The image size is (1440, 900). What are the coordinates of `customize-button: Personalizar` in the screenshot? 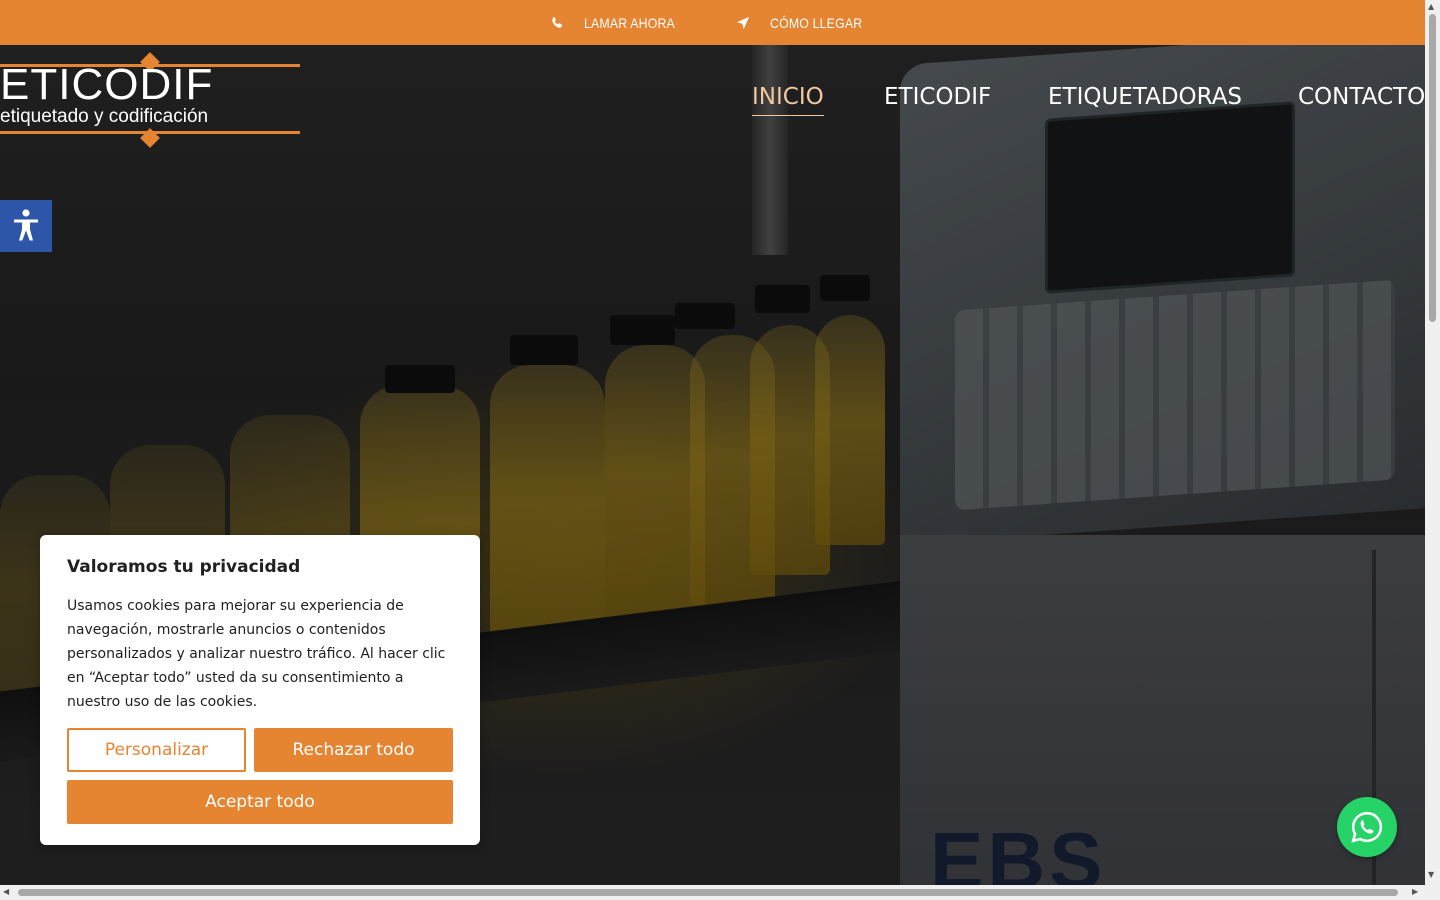 It's located at (156, 750).